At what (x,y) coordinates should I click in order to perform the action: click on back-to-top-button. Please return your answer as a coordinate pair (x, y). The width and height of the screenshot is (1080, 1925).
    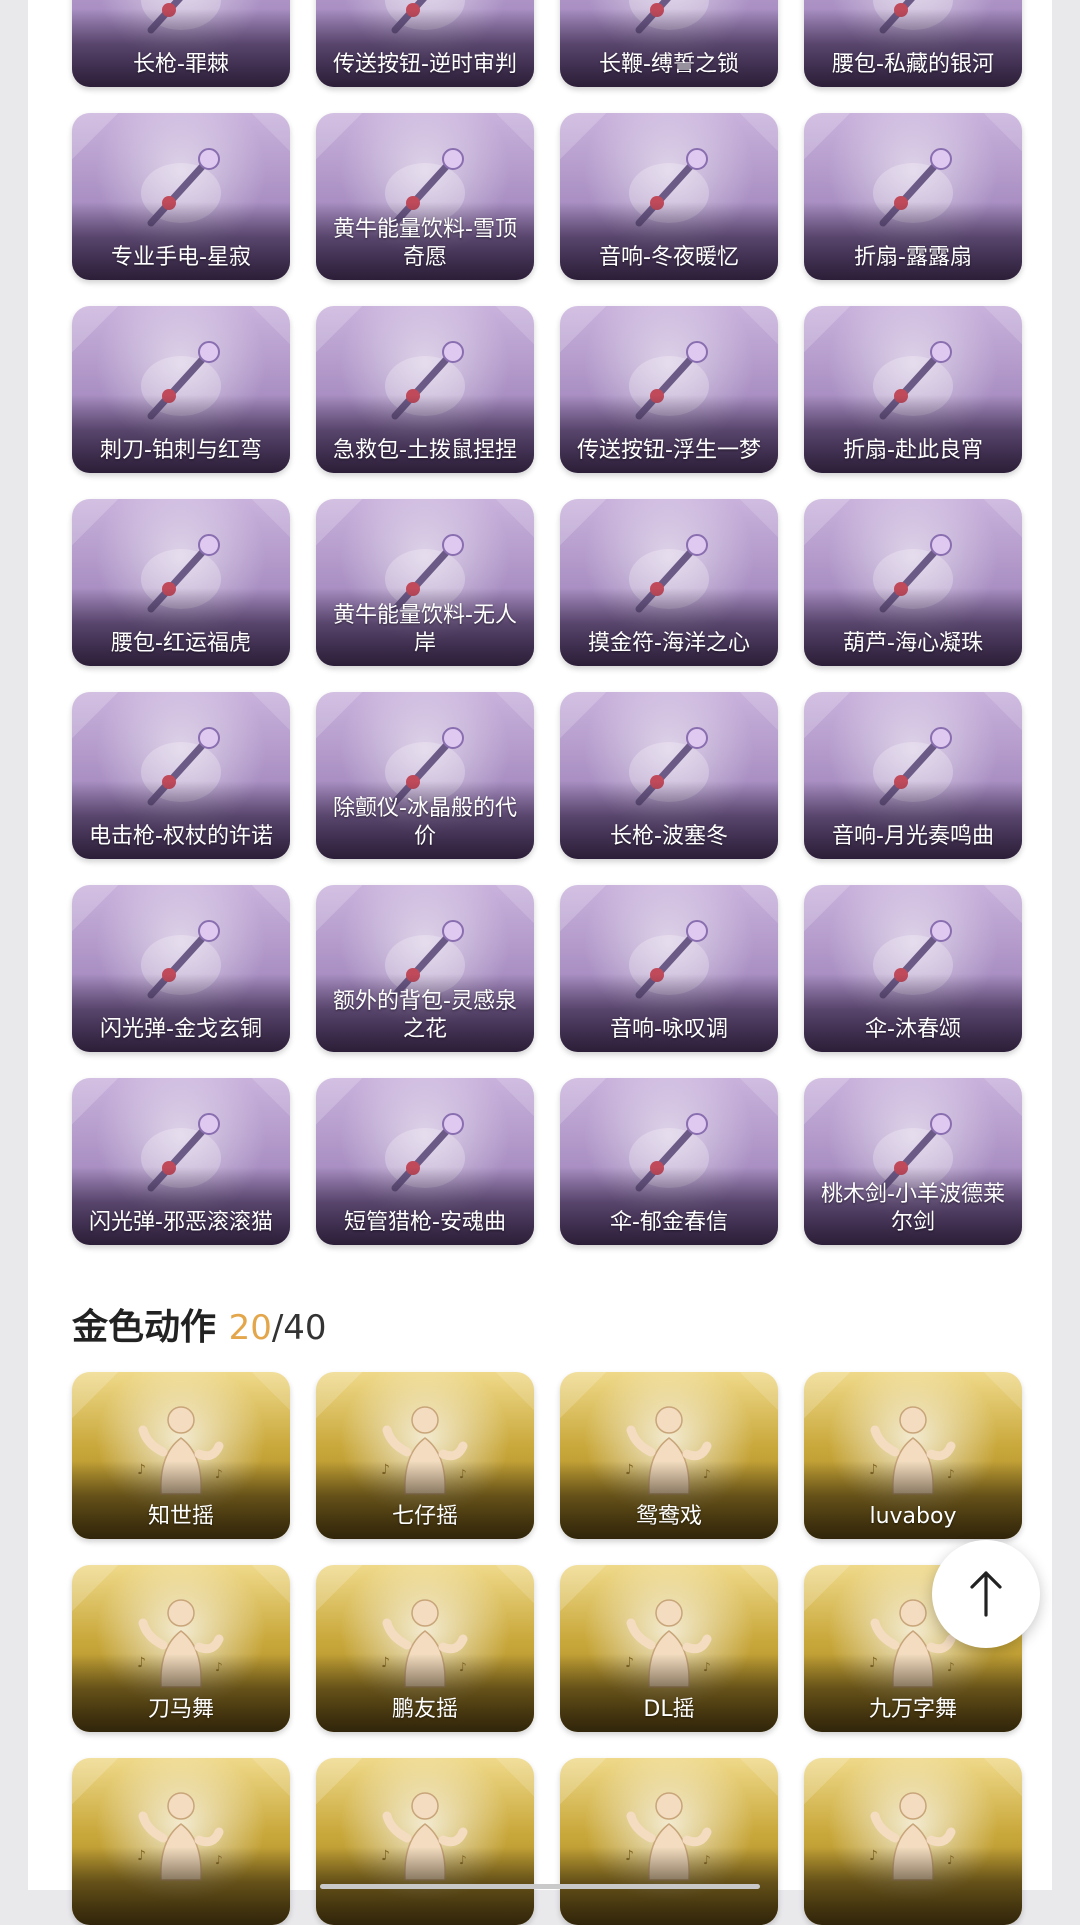
    Looking at the image, I should click on (986, 1594).